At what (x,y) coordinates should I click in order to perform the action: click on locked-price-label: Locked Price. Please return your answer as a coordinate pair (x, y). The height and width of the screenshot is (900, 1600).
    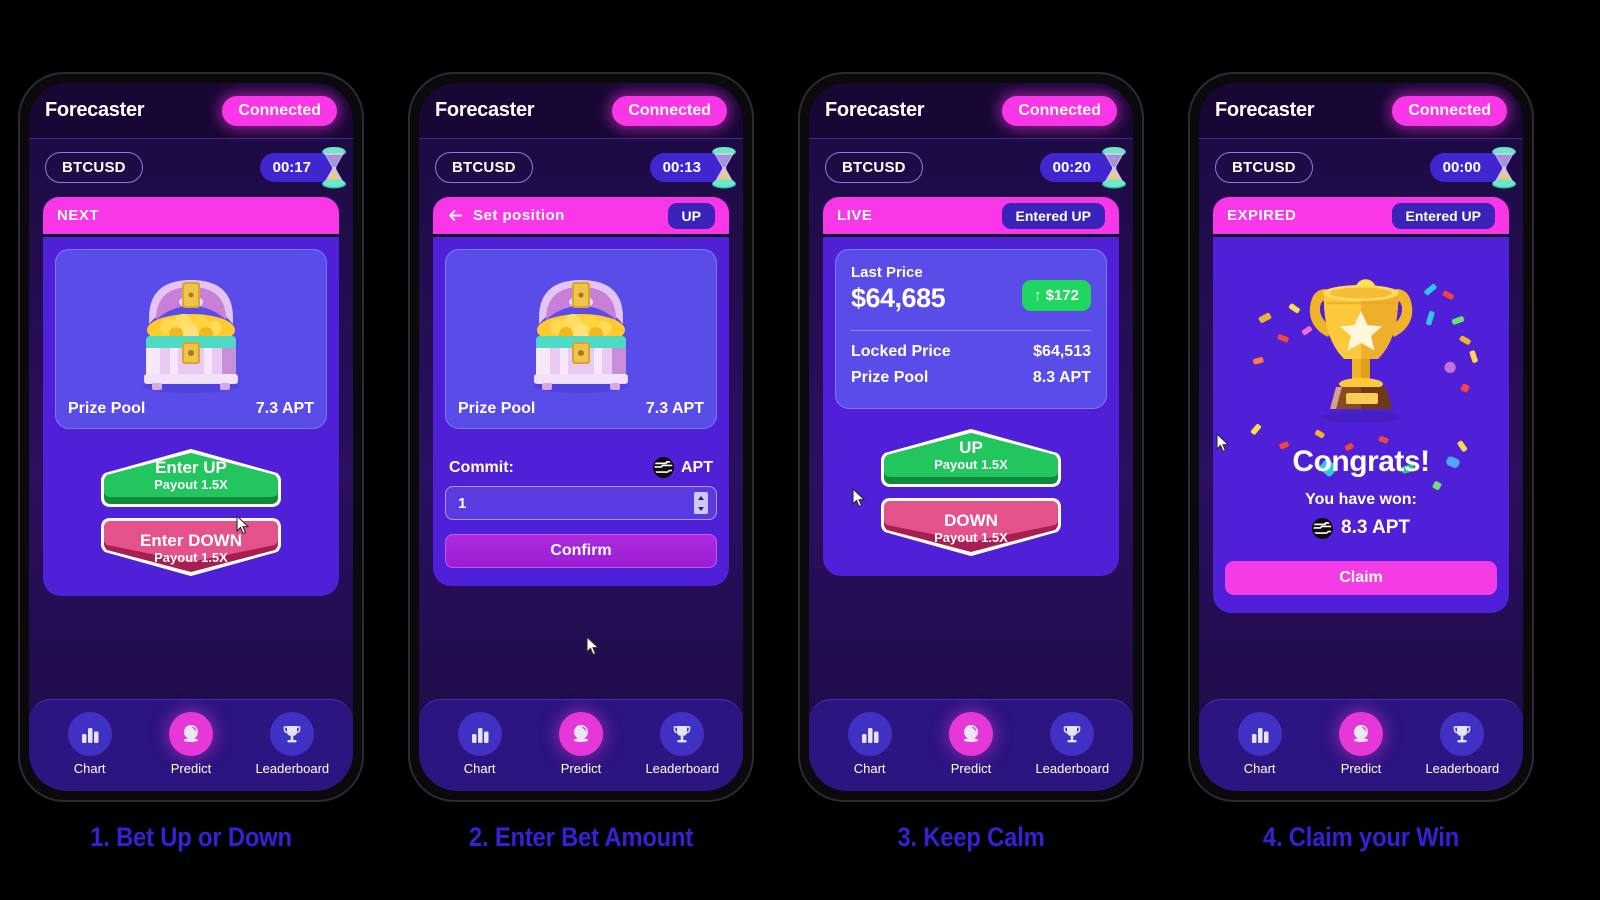
    Looking at the image, I should click on (901, 351).